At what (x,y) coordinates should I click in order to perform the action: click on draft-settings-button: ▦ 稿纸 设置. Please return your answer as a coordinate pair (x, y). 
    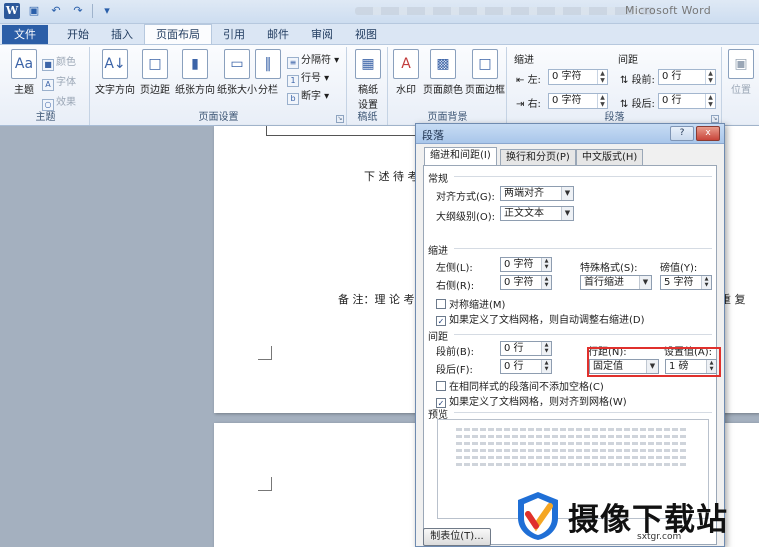
    Looking at the image, I should click on (368, 80).